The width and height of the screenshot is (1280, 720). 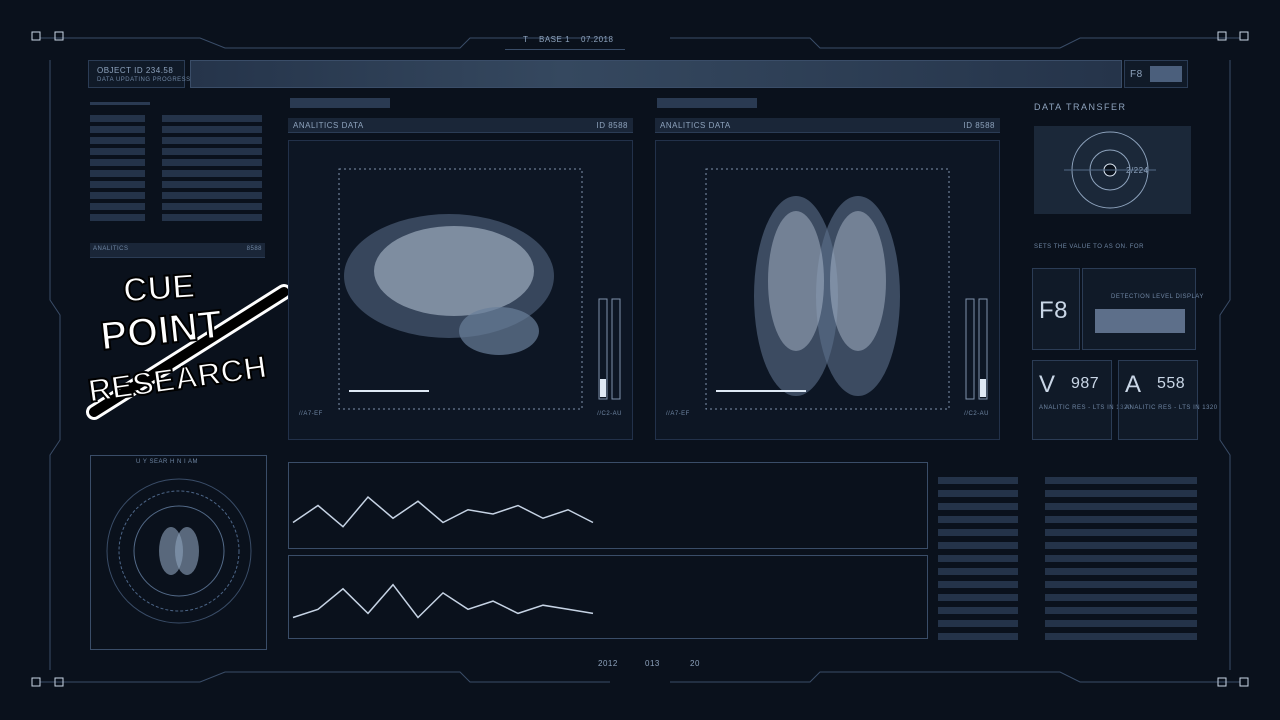 I want to click on t-label: T, so click(x=526, y=39).